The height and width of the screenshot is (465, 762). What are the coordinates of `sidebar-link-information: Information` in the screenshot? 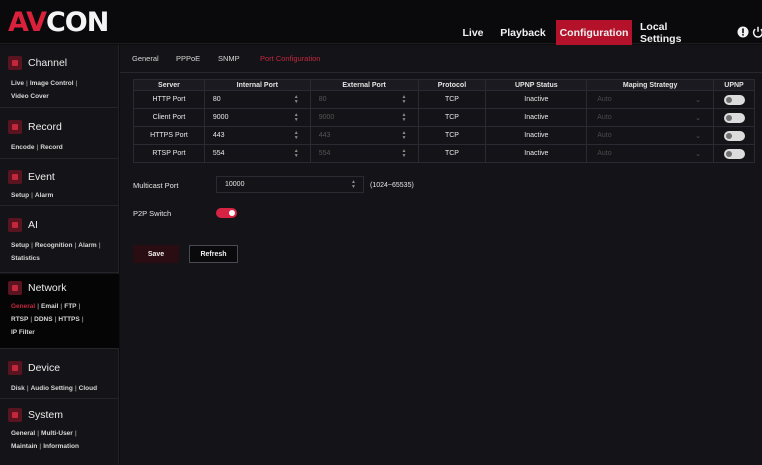 It's located at (61, 446).